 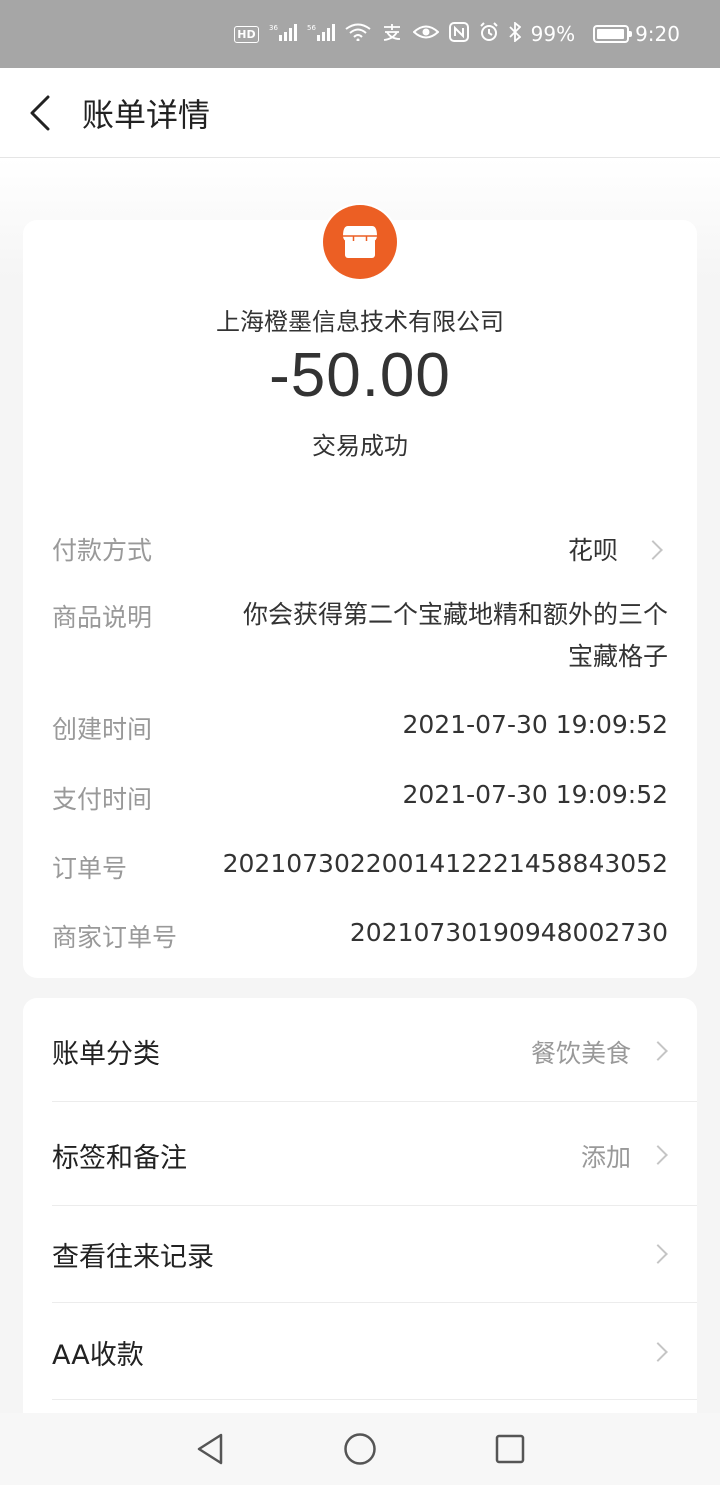 What do you see at coordinates (360, 113) in the screenshot?
I see `nav-bar: 账单详情` at bounding box center [360, 113].